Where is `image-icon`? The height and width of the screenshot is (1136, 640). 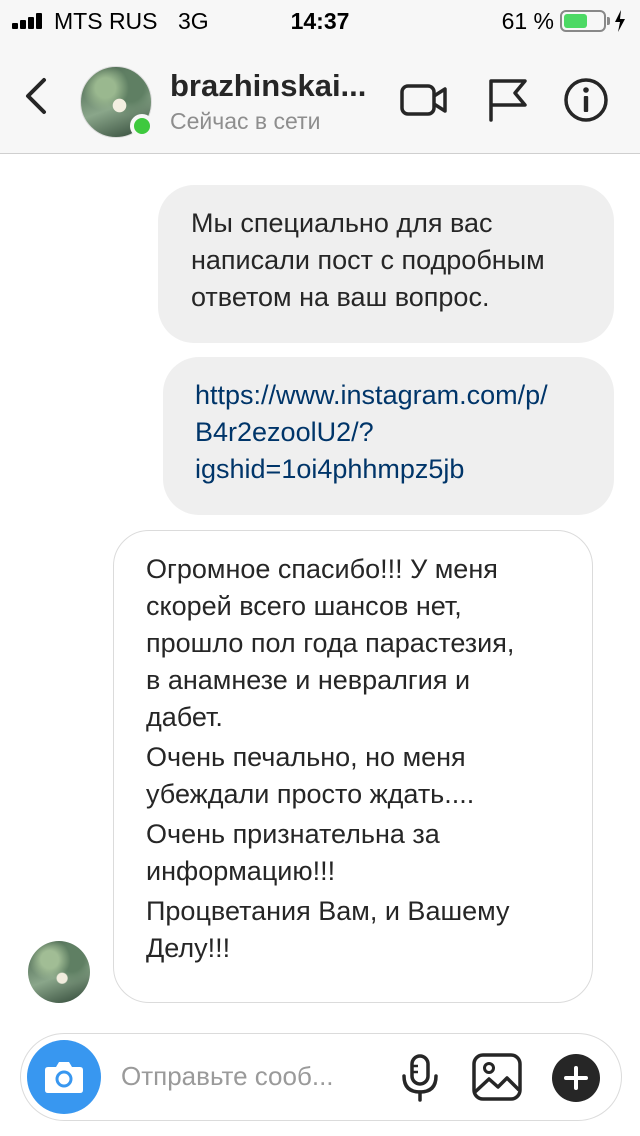
image-icon is located at coordinates (497, 1077).